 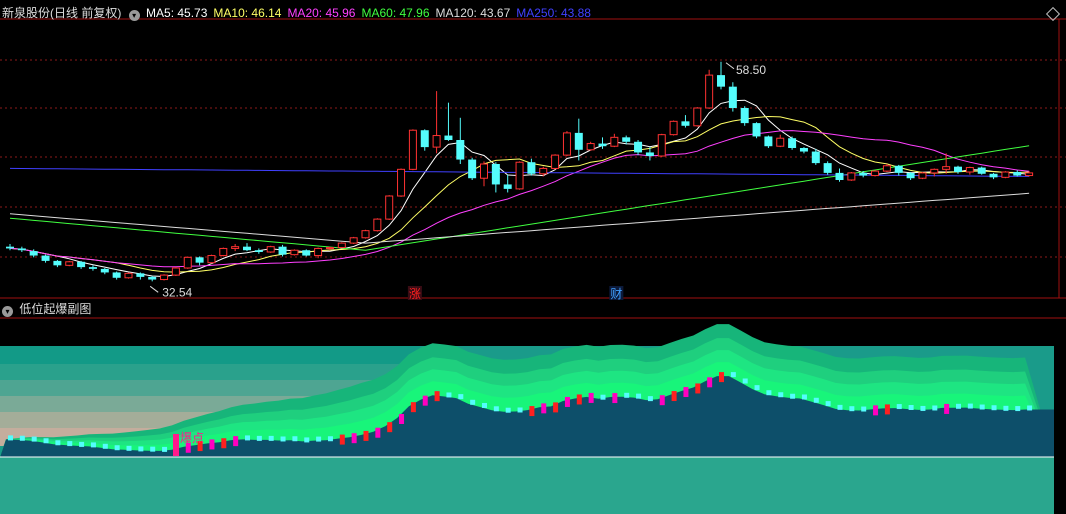 What do you see at coordinates (61, 13) in the screenshot?
I see `stock-title: 新泉股份(日线 前复权)` at bounding box center [61, 13].